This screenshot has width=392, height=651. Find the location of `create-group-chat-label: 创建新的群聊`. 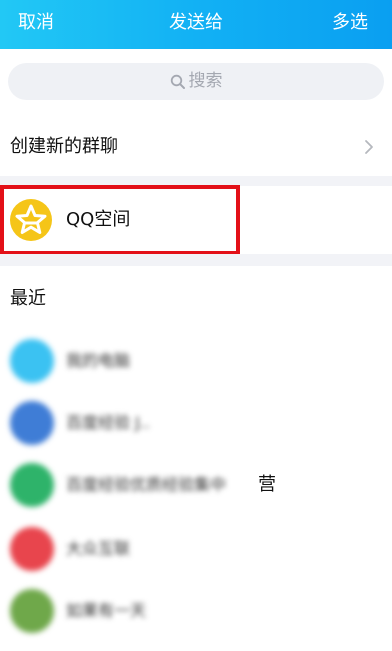

create-group-chat-label: 创建新的群聊 is located at coordinates (64, 146).